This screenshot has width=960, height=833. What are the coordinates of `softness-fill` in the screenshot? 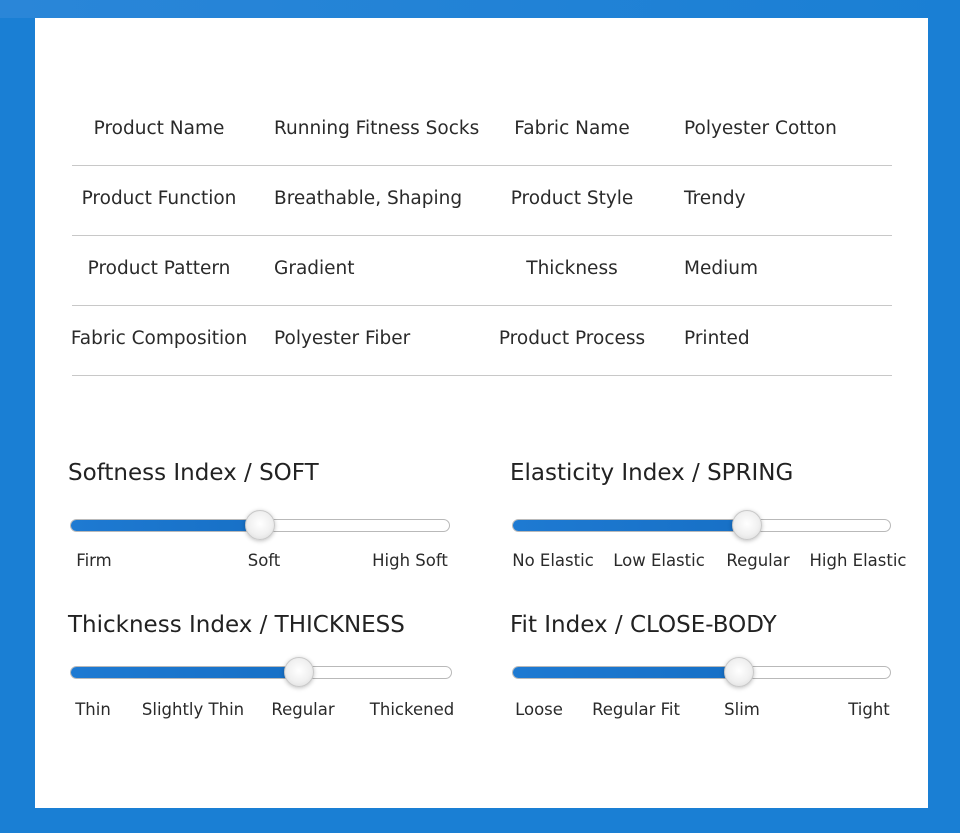 It's located at (165, 525).